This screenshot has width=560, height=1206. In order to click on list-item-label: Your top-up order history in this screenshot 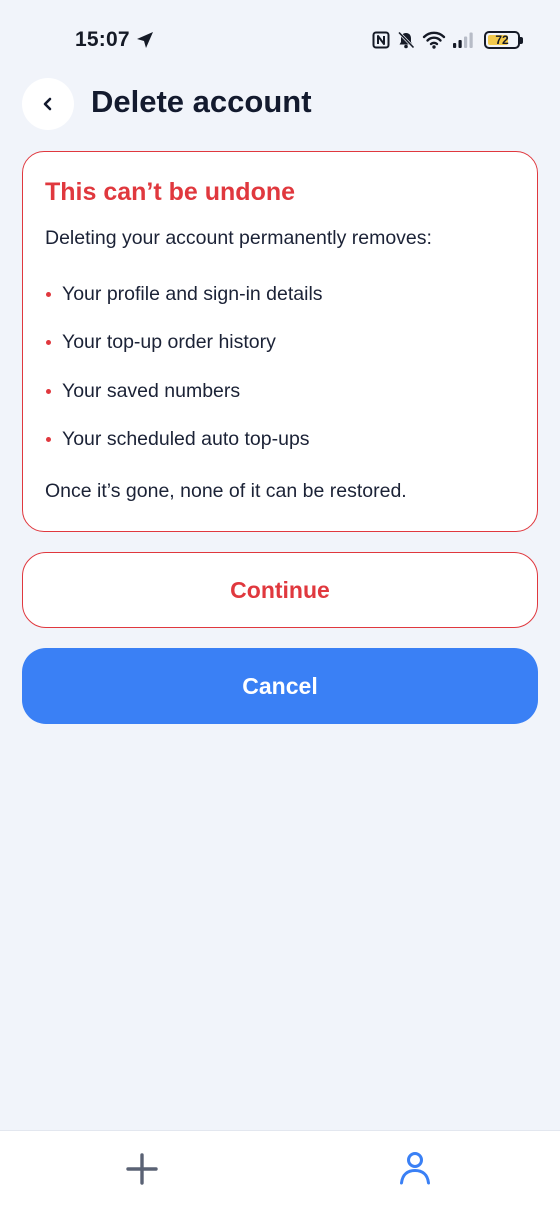, I will do `click(169, 342)`.